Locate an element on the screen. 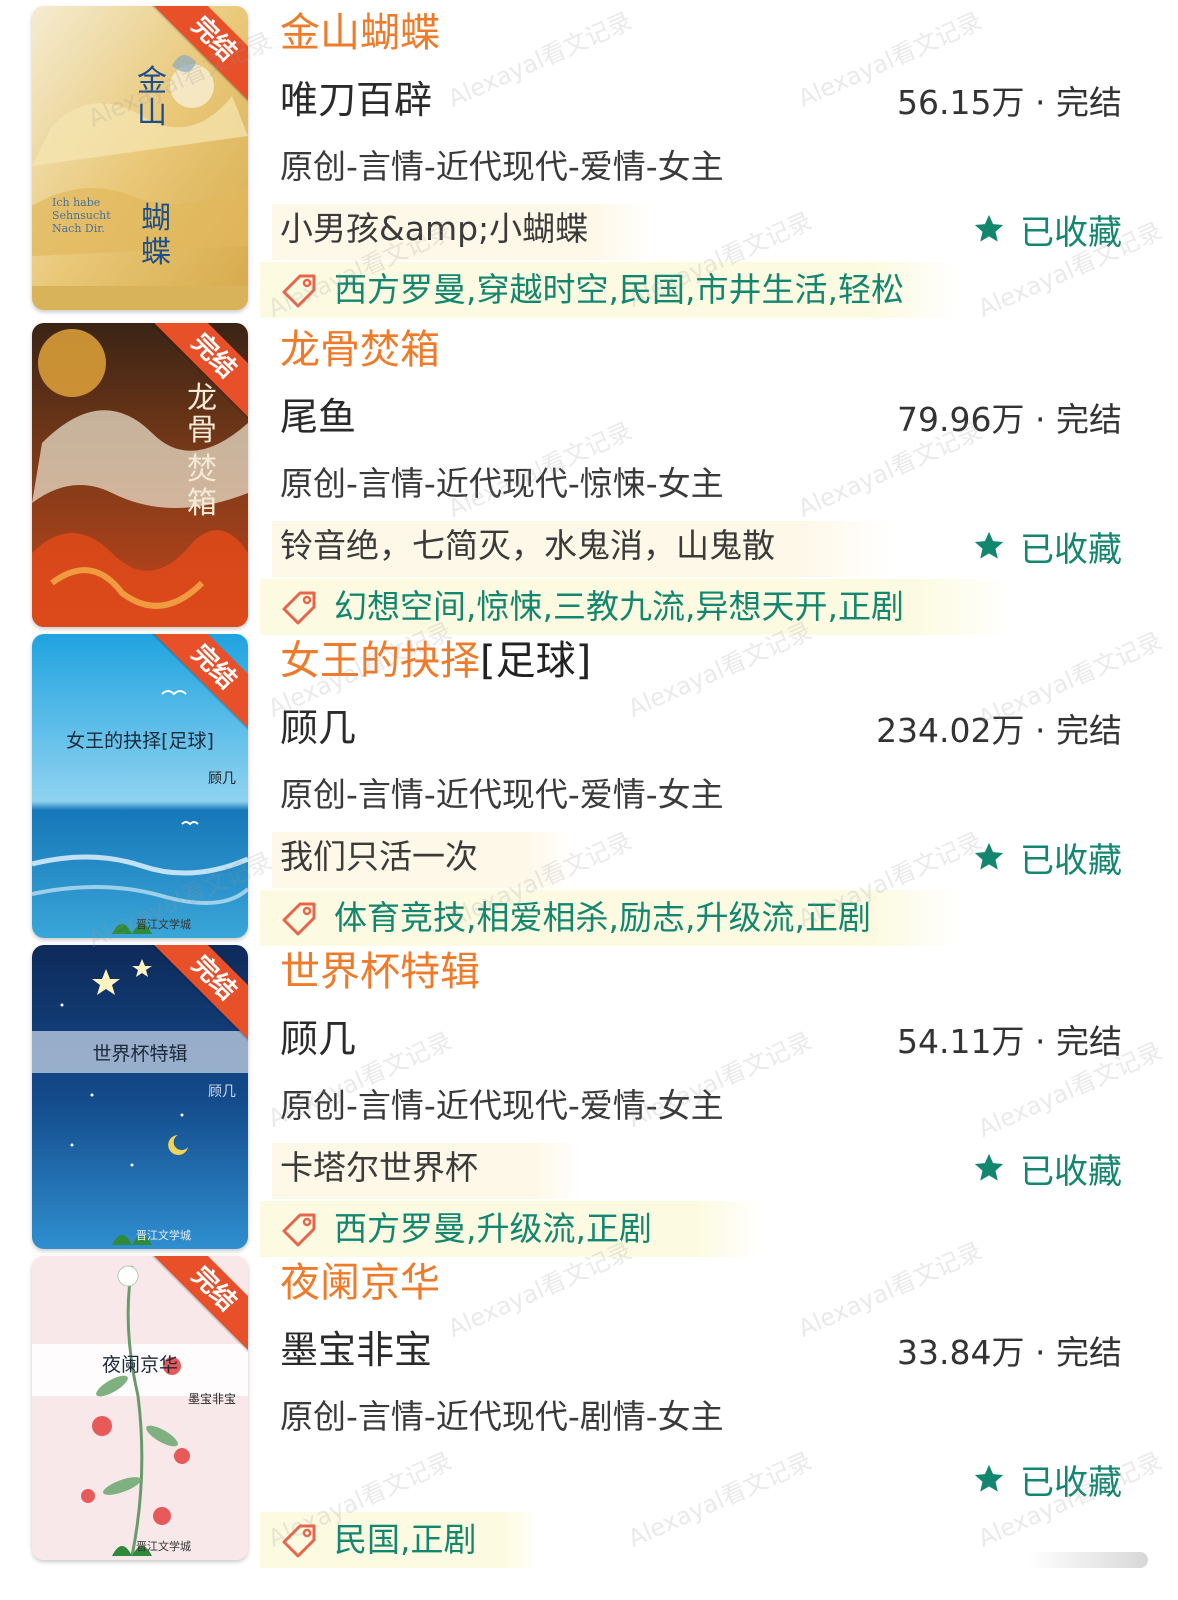  book-category: 原创-言情-近代现代-惊悚-女主 is located at coordinates (502, 483).